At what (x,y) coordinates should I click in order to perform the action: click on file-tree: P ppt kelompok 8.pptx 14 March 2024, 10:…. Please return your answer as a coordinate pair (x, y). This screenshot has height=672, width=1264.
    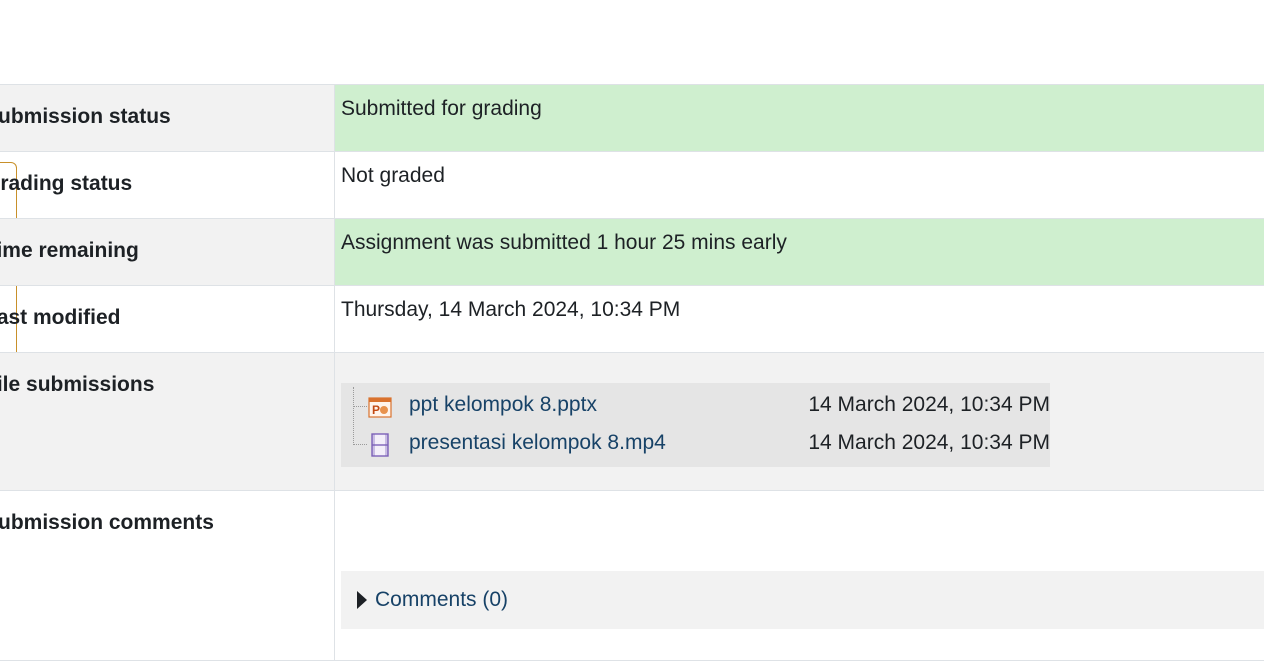
    Looking at the image, I should click on (695, 425).